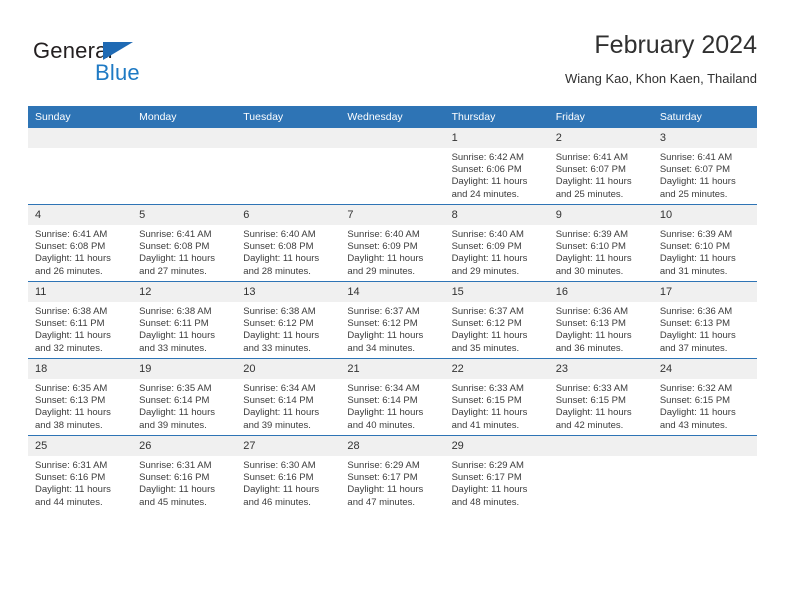 The image size is (792, 612). What do you see at coordinates (660, 78) in the screenshot?
I see `page-subtitle: Wiang Kao, Khon Kaen, Thailand` at bounding box center [660, 78].